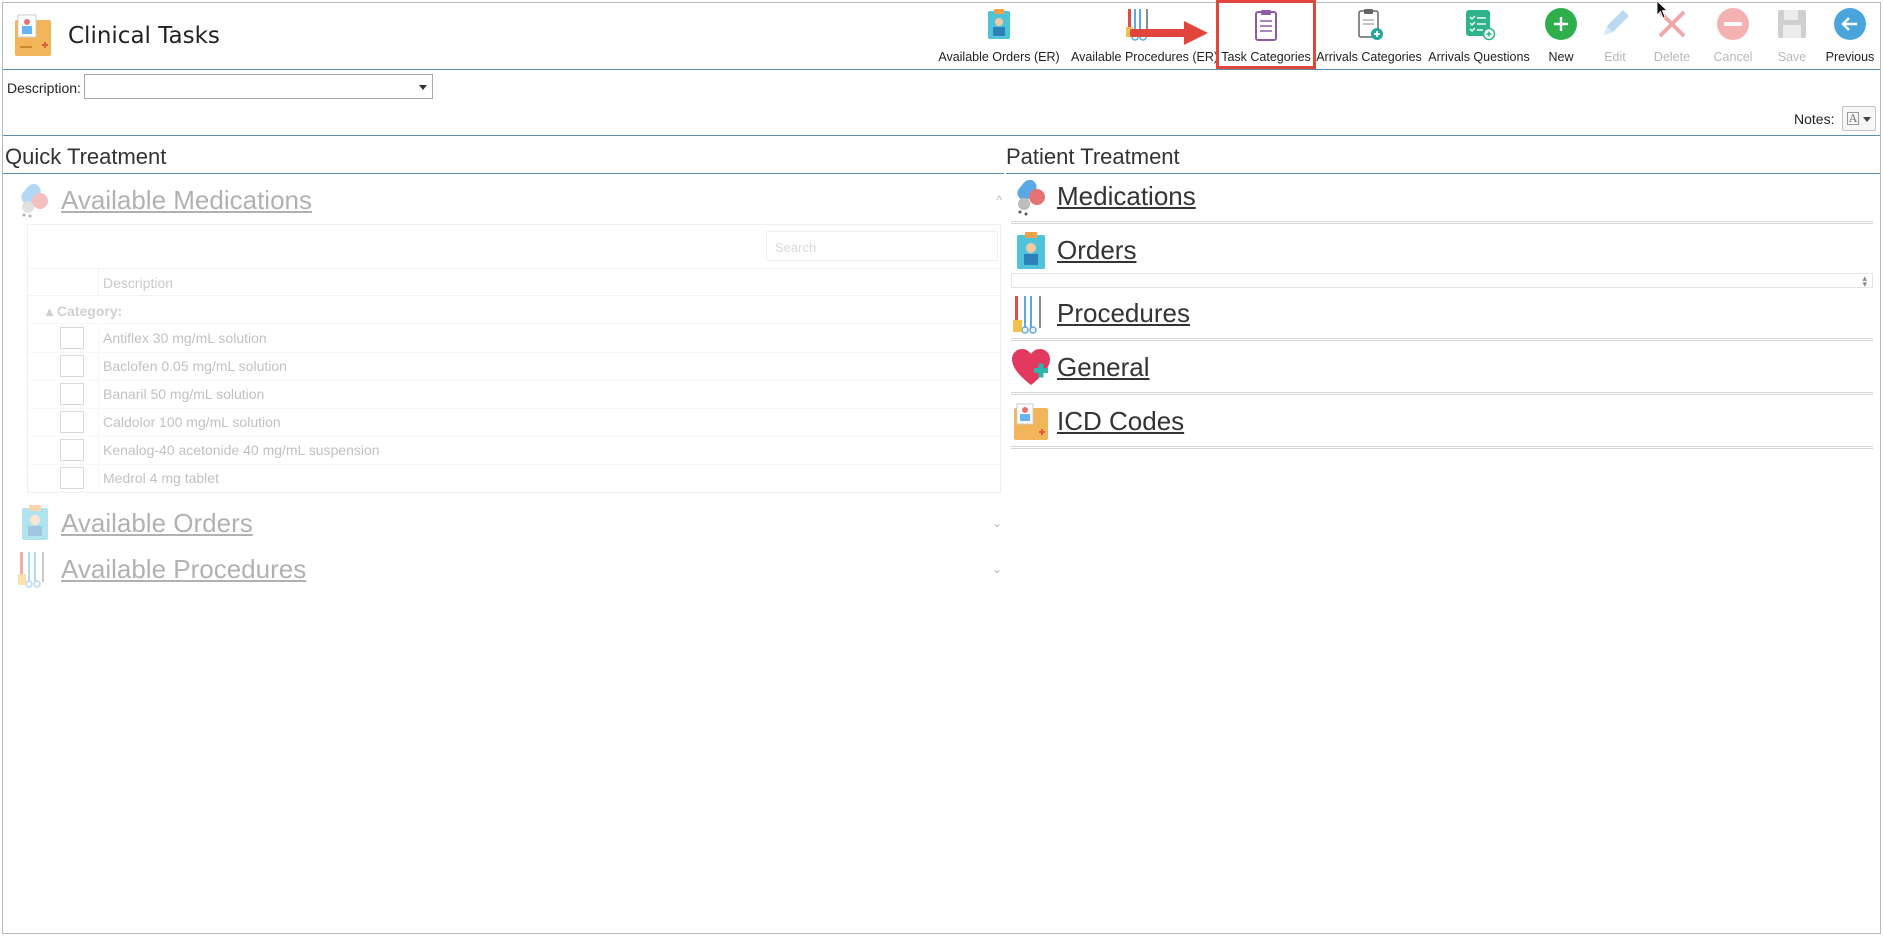  I want to click on quick-treatment-title: Quick Treatment, so click(86, 156).